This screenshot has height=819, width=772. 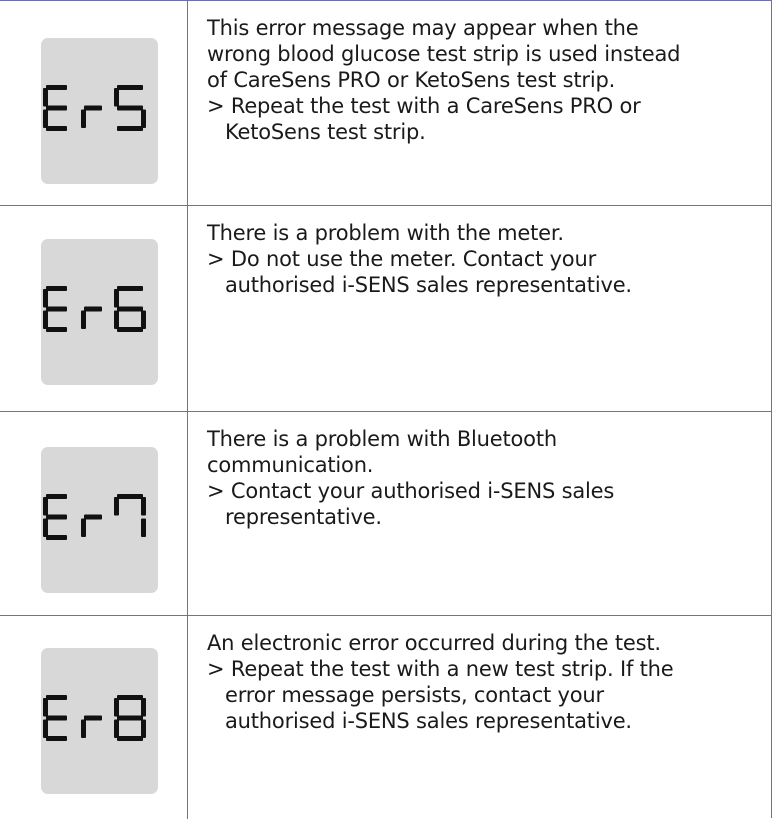 I want to click on lcd-display-er7, so click(x=99, y=520).